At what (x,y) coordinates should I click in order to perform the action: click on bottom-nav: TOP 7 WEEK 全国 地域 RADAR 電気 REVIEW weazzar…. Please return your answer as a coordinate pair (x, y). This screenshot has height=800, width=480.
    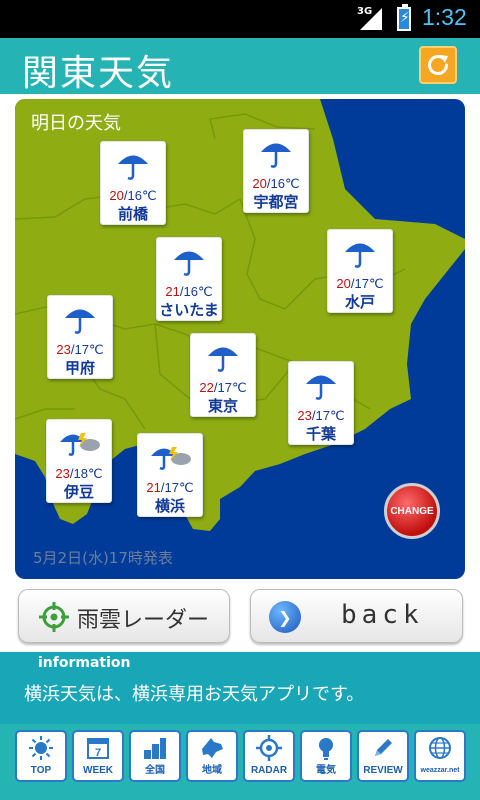
    Looking at the image, I should click on (240, 762).